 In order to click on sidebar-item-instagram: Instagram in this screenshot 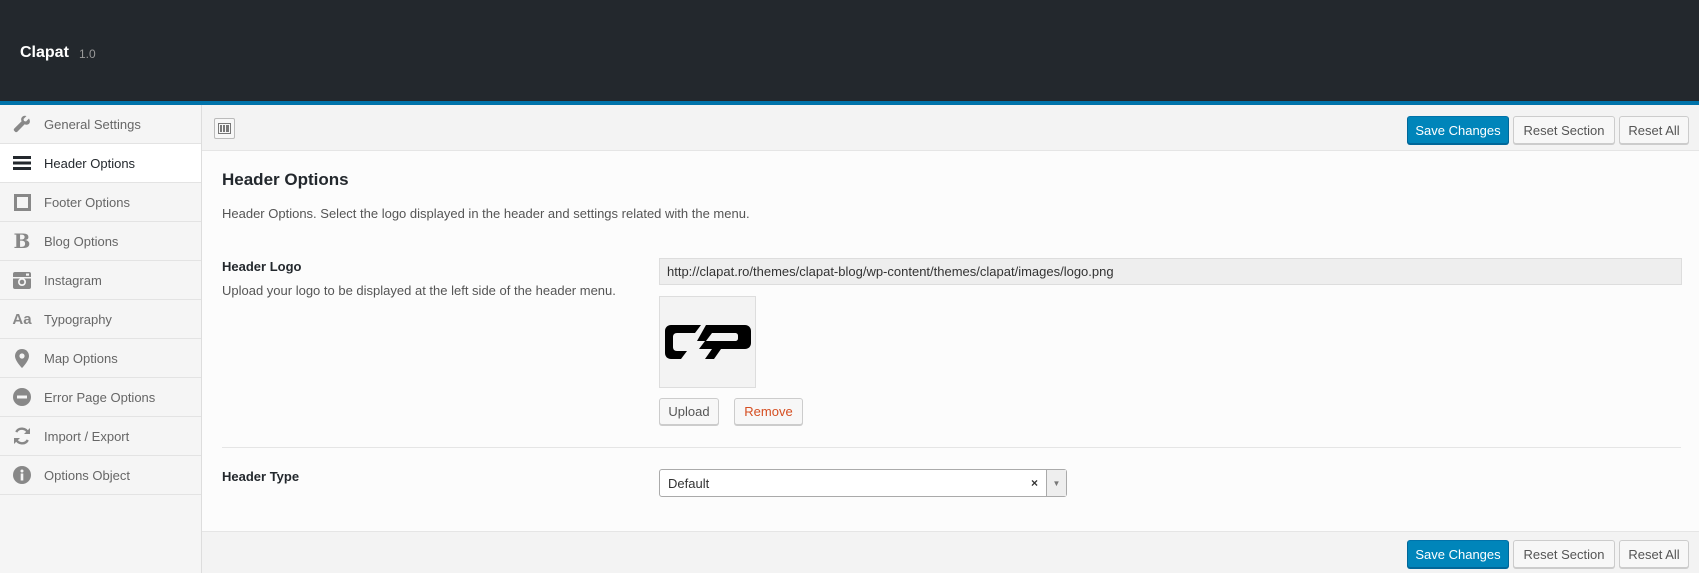, I will do `click(100, 280)`.